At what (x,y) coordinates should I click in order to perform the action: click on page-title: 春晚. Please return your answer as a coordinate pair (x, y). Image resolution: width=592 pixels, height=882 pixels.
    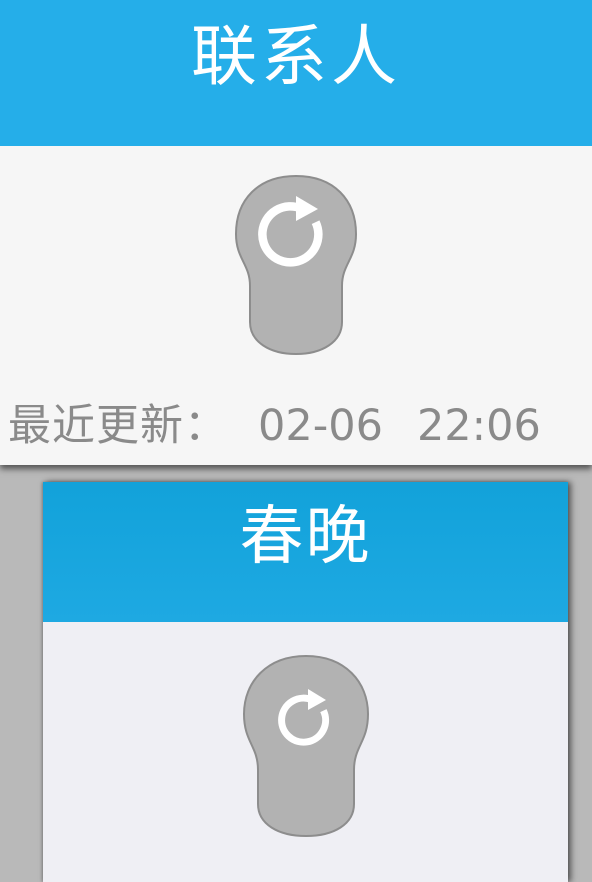
    Looking at the image, I should click on (305, 537).